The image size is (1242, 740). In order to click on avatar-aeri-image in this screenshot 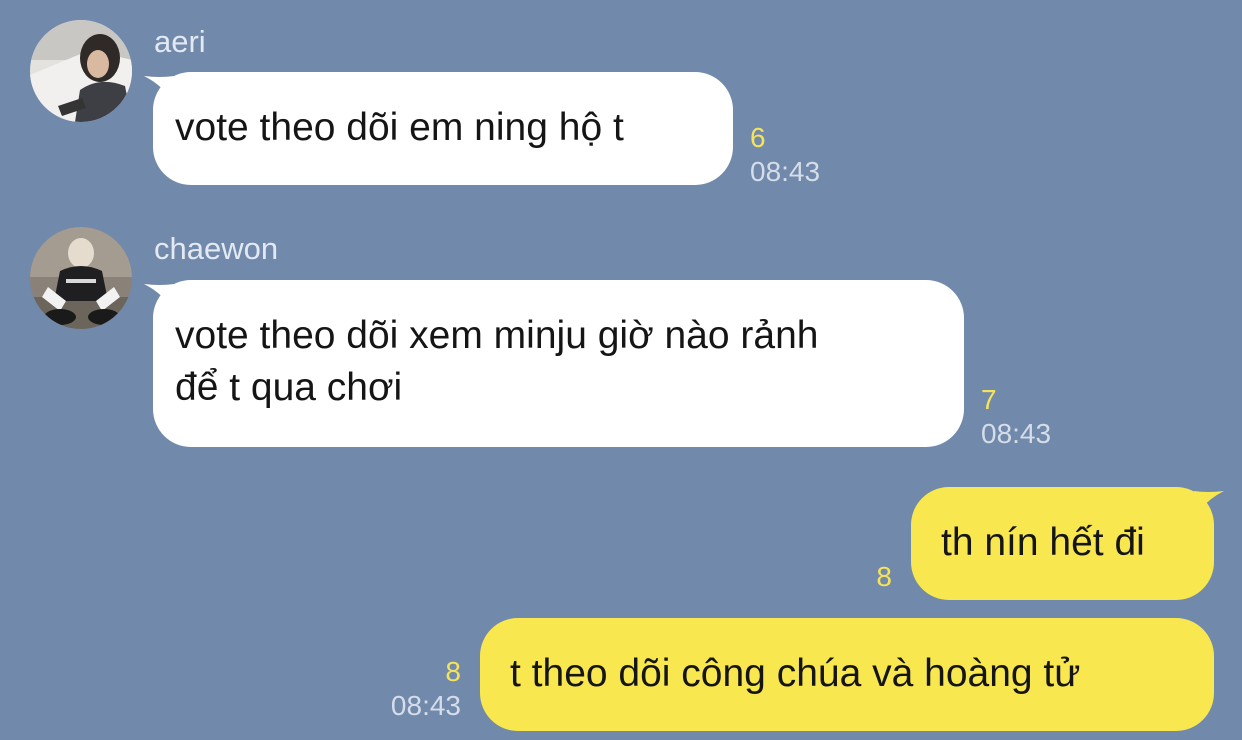, I will do `click(81, 71)`.